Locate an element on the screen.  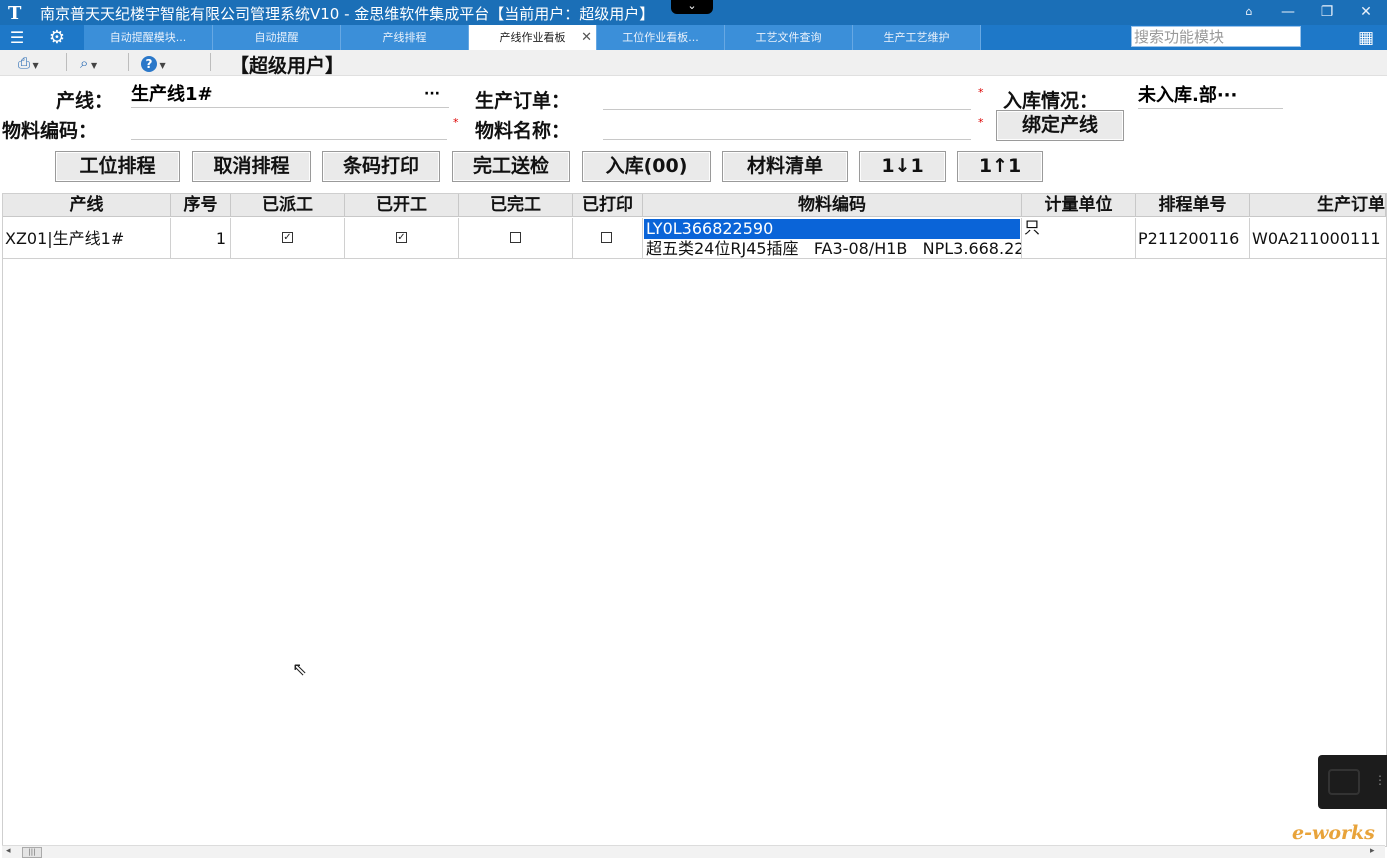
cancel-schedule-button: 取消排程 is located at coordinates (251, 166).